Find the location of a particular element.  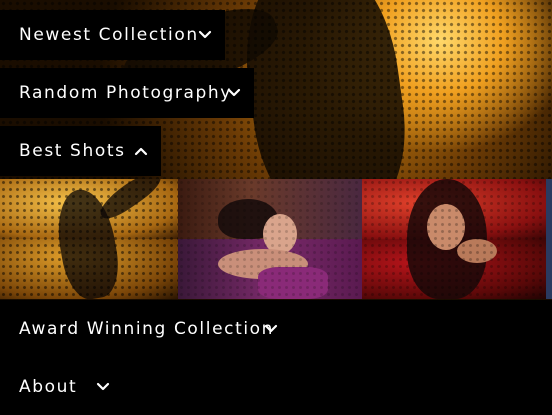

gallery-thumbnail-edge is located at coordinates (549, 239).